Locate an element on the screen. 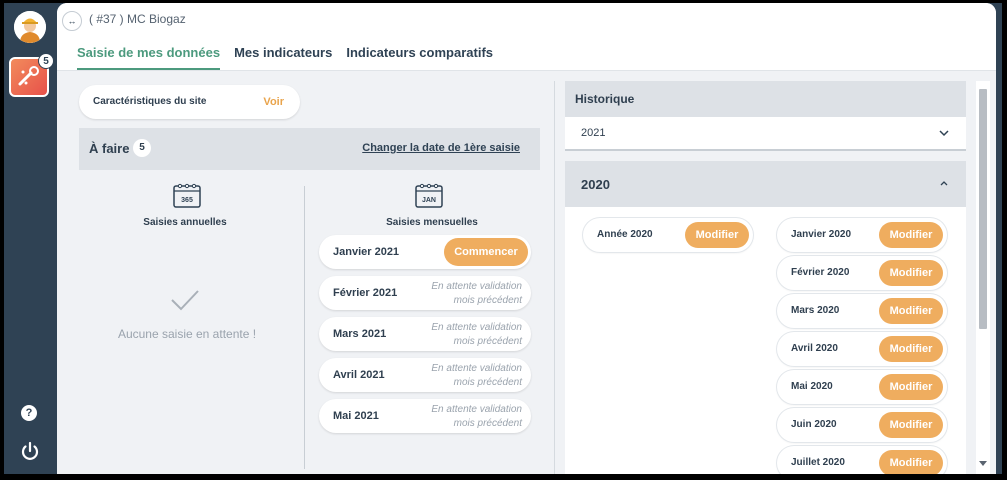  start-entry-button: Commencer is located at coordinates (486, 252).